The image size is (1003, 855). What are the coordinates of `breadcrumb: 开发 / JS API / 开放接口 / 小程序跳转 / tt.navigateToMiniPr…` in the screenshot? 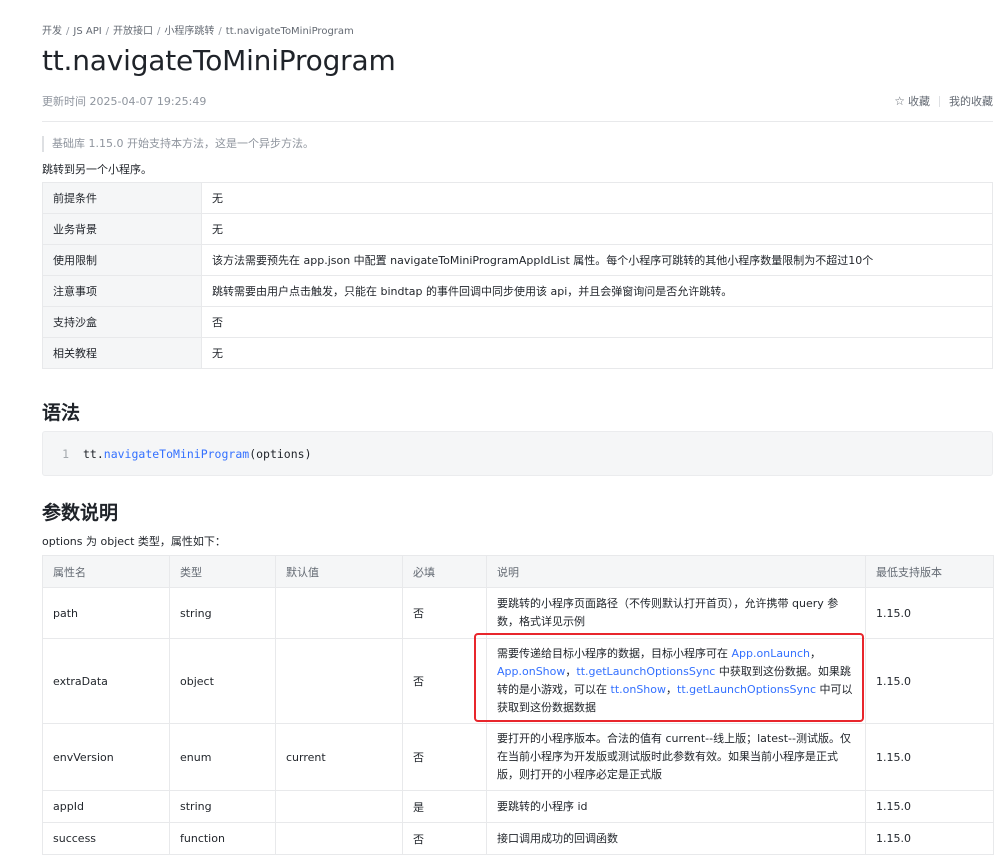 It's located at (198, 29).